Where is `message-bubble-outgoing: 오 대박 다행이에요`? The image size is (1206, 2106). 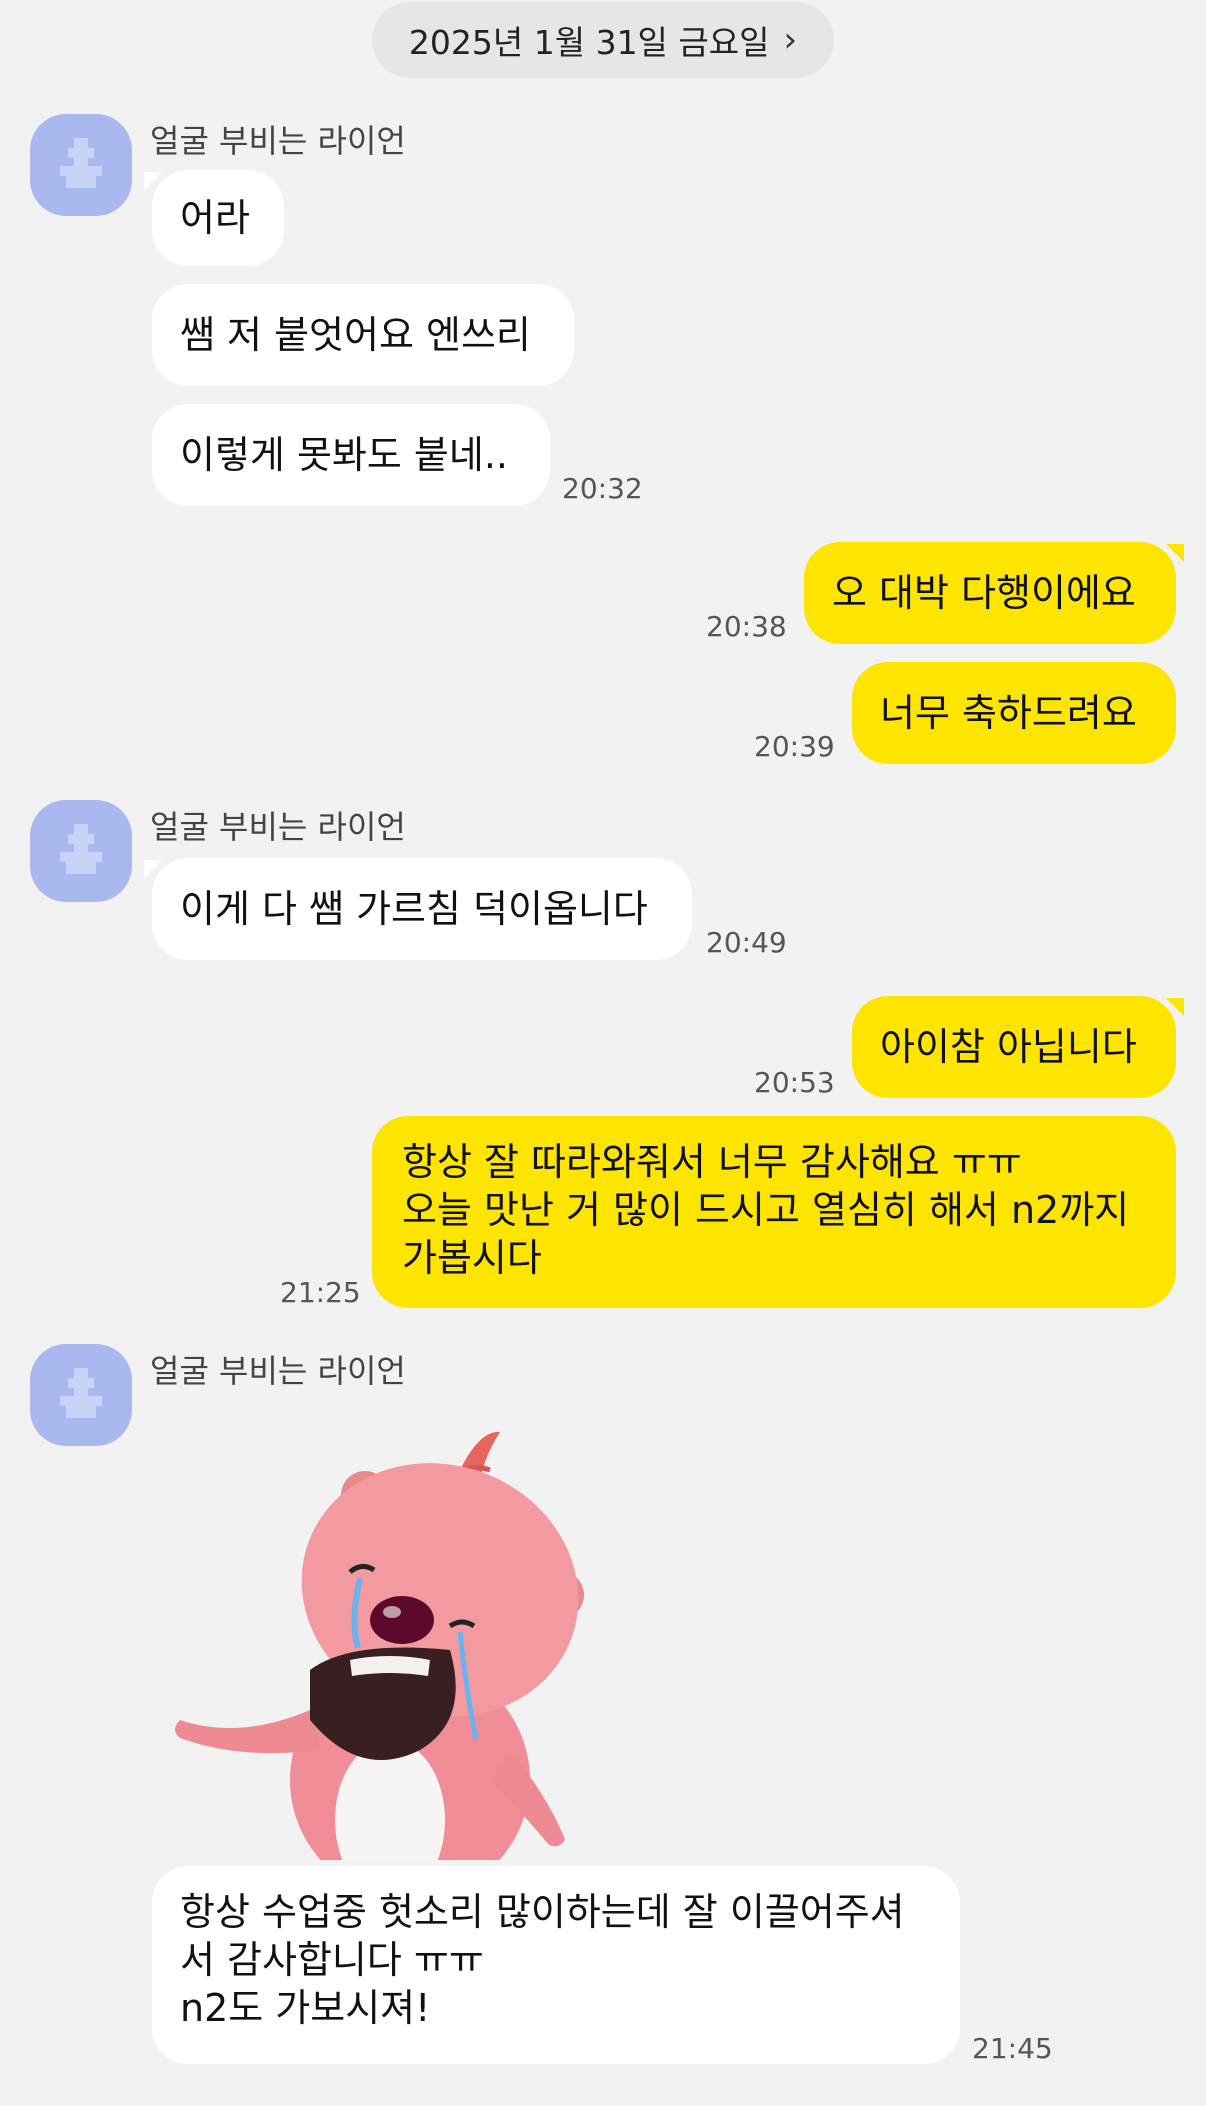 message-bubble-outgoing: 오 대박 다행이에요 is located at coordinates (990, 593).